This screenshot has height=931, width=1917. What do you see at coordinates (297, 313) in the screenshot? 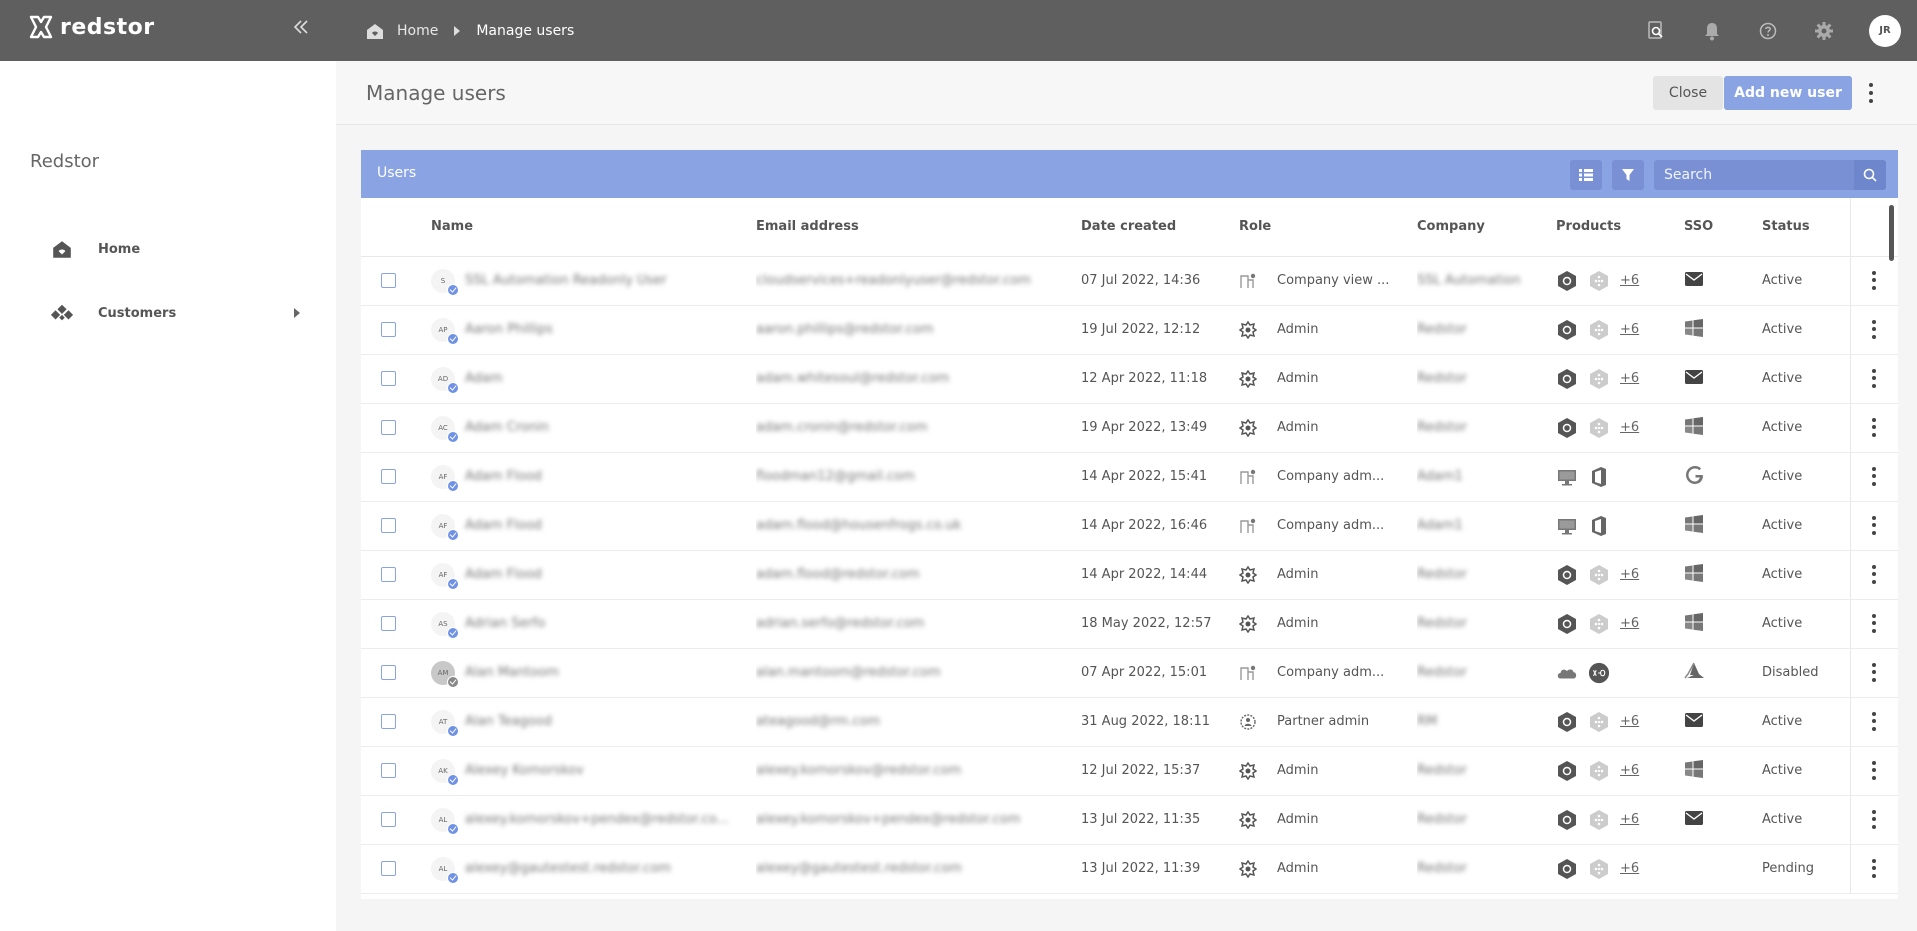
I see `expand-arrow-icon` at bounding box center [297, 313].